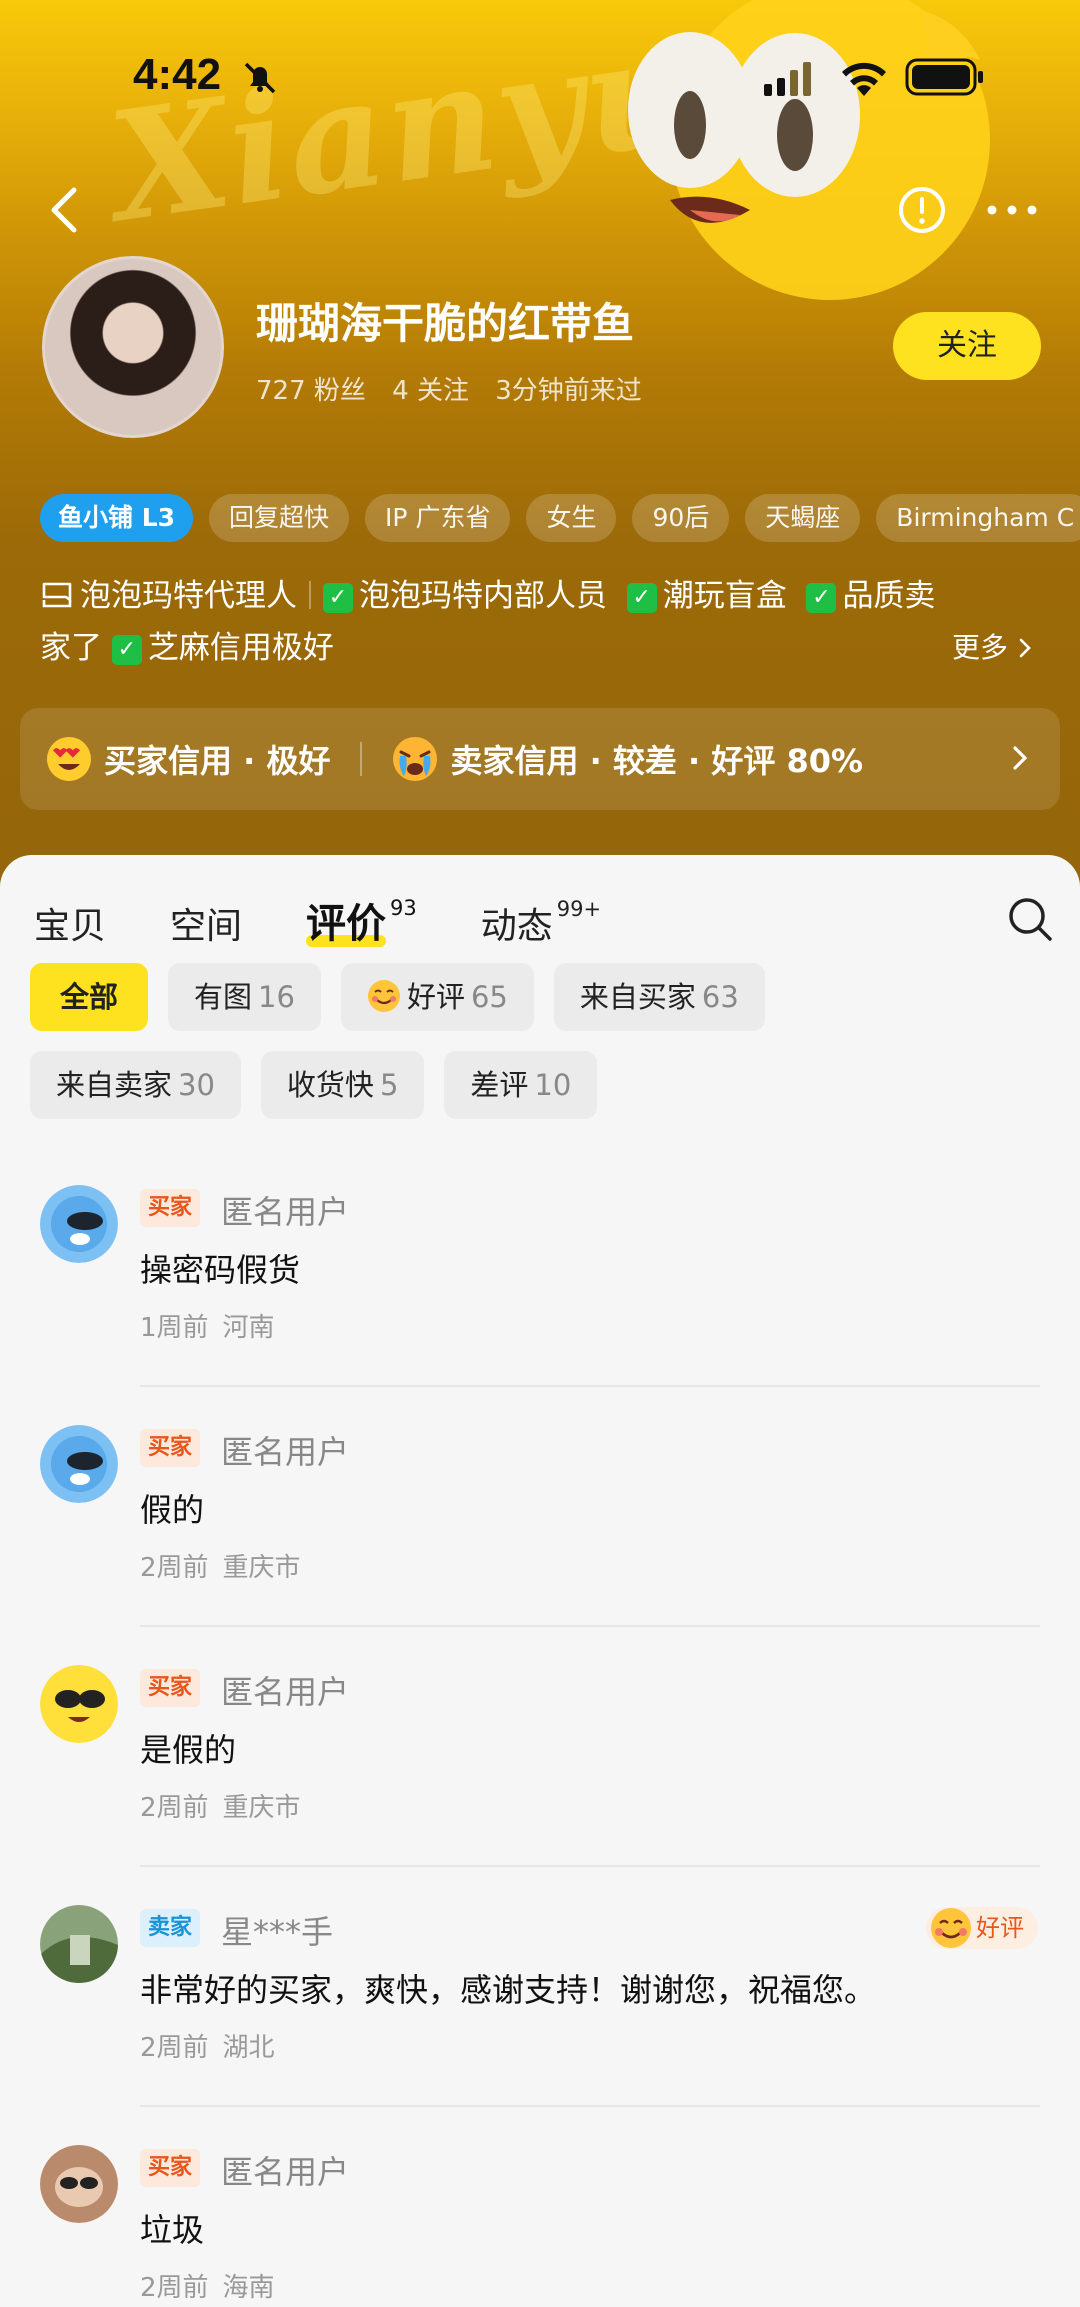 The height and width of the screenshot is (2307, 1080). What do you see at coordinates (1012, 210) in the screenshot?
I see `more-options-icon` at bounding box center [1012, 210].